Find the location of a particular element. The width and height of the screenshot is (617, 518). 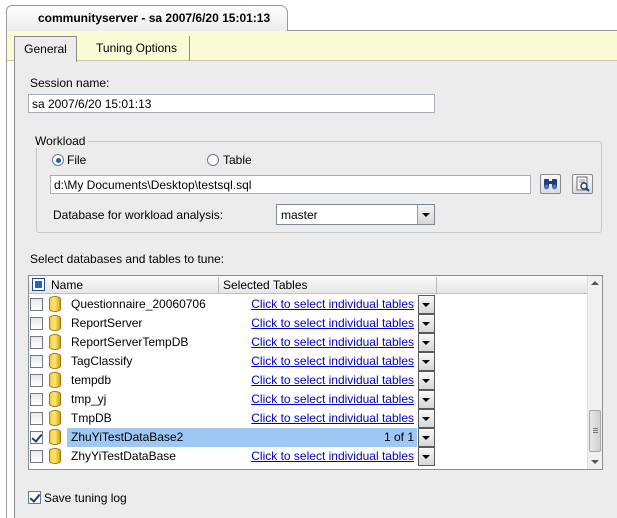

tab-general-label: General is located at coordinates (45, 49).